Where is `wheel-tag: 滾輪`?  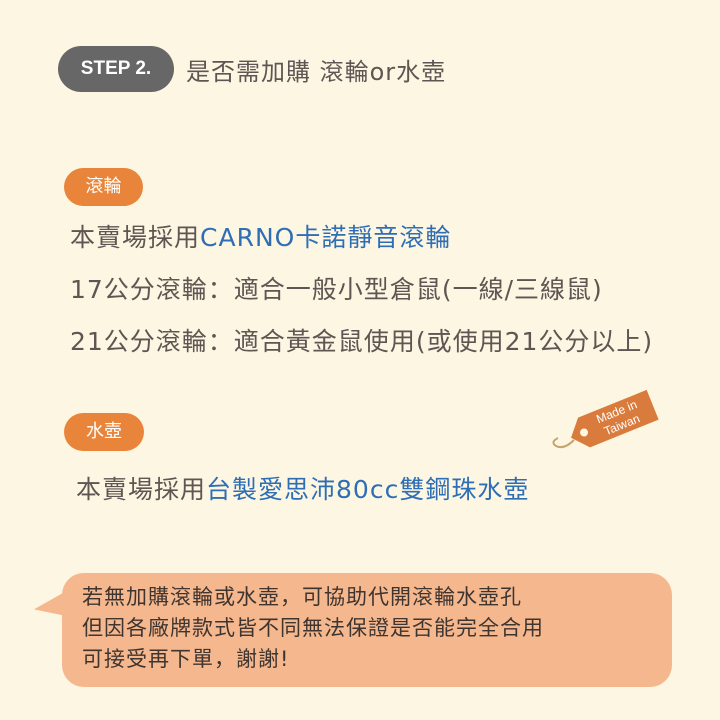 wheel-tag: 滾輪 is located at coordinates (103, 187).